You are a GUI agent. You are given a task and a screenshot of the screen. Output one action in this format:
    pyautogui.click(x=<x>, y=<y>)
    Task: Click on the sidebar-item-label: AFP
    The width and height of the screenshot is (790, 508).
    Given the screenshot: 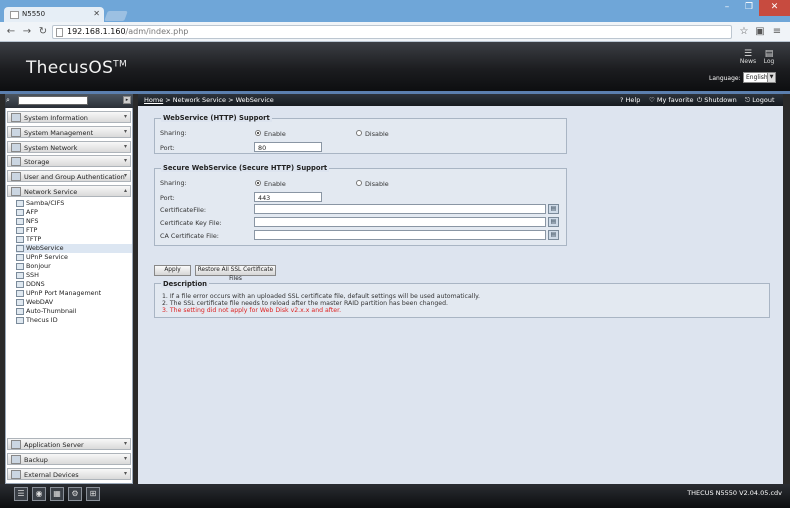 What is the action you would take?
    pyautogui.click(x=32, y=212)
    